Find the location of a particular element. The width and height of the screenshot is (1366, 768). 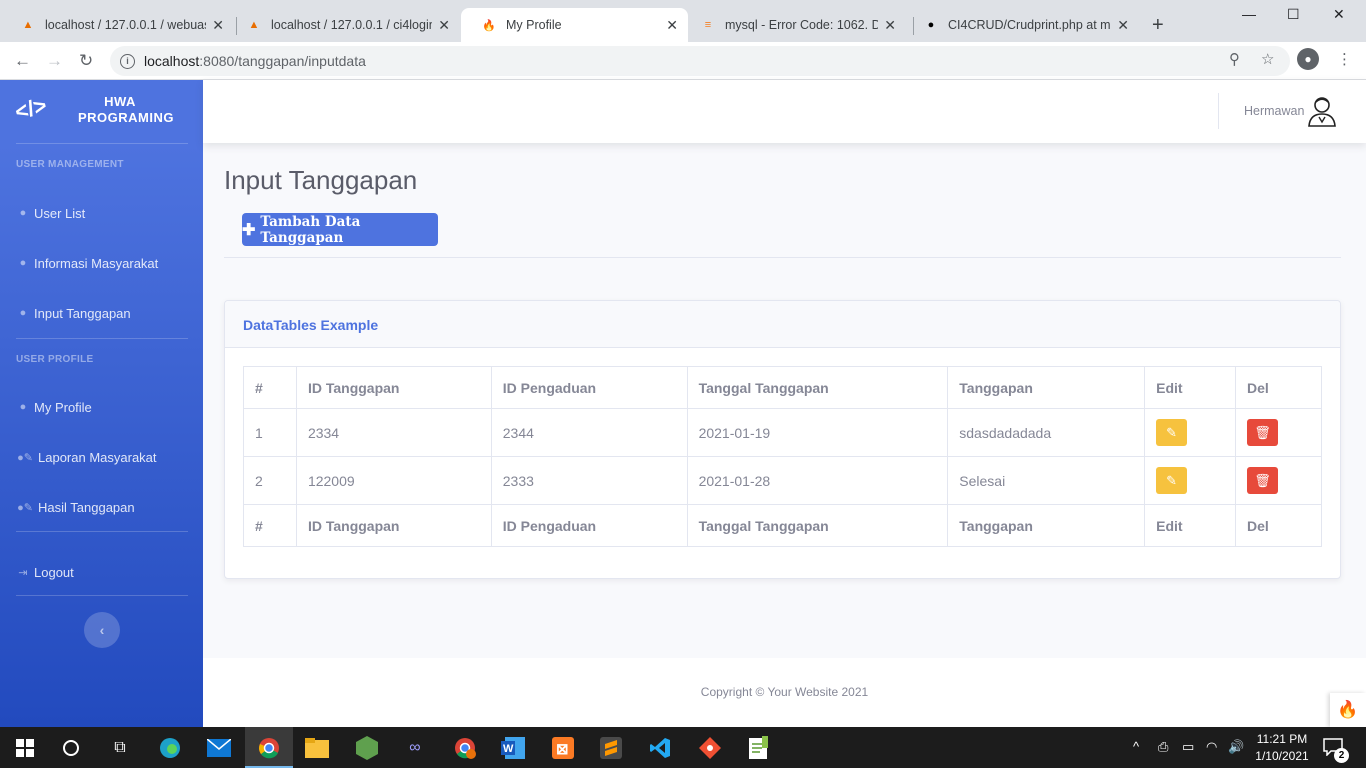

user-name: Hermawan is located at coordinates (1274, 111).